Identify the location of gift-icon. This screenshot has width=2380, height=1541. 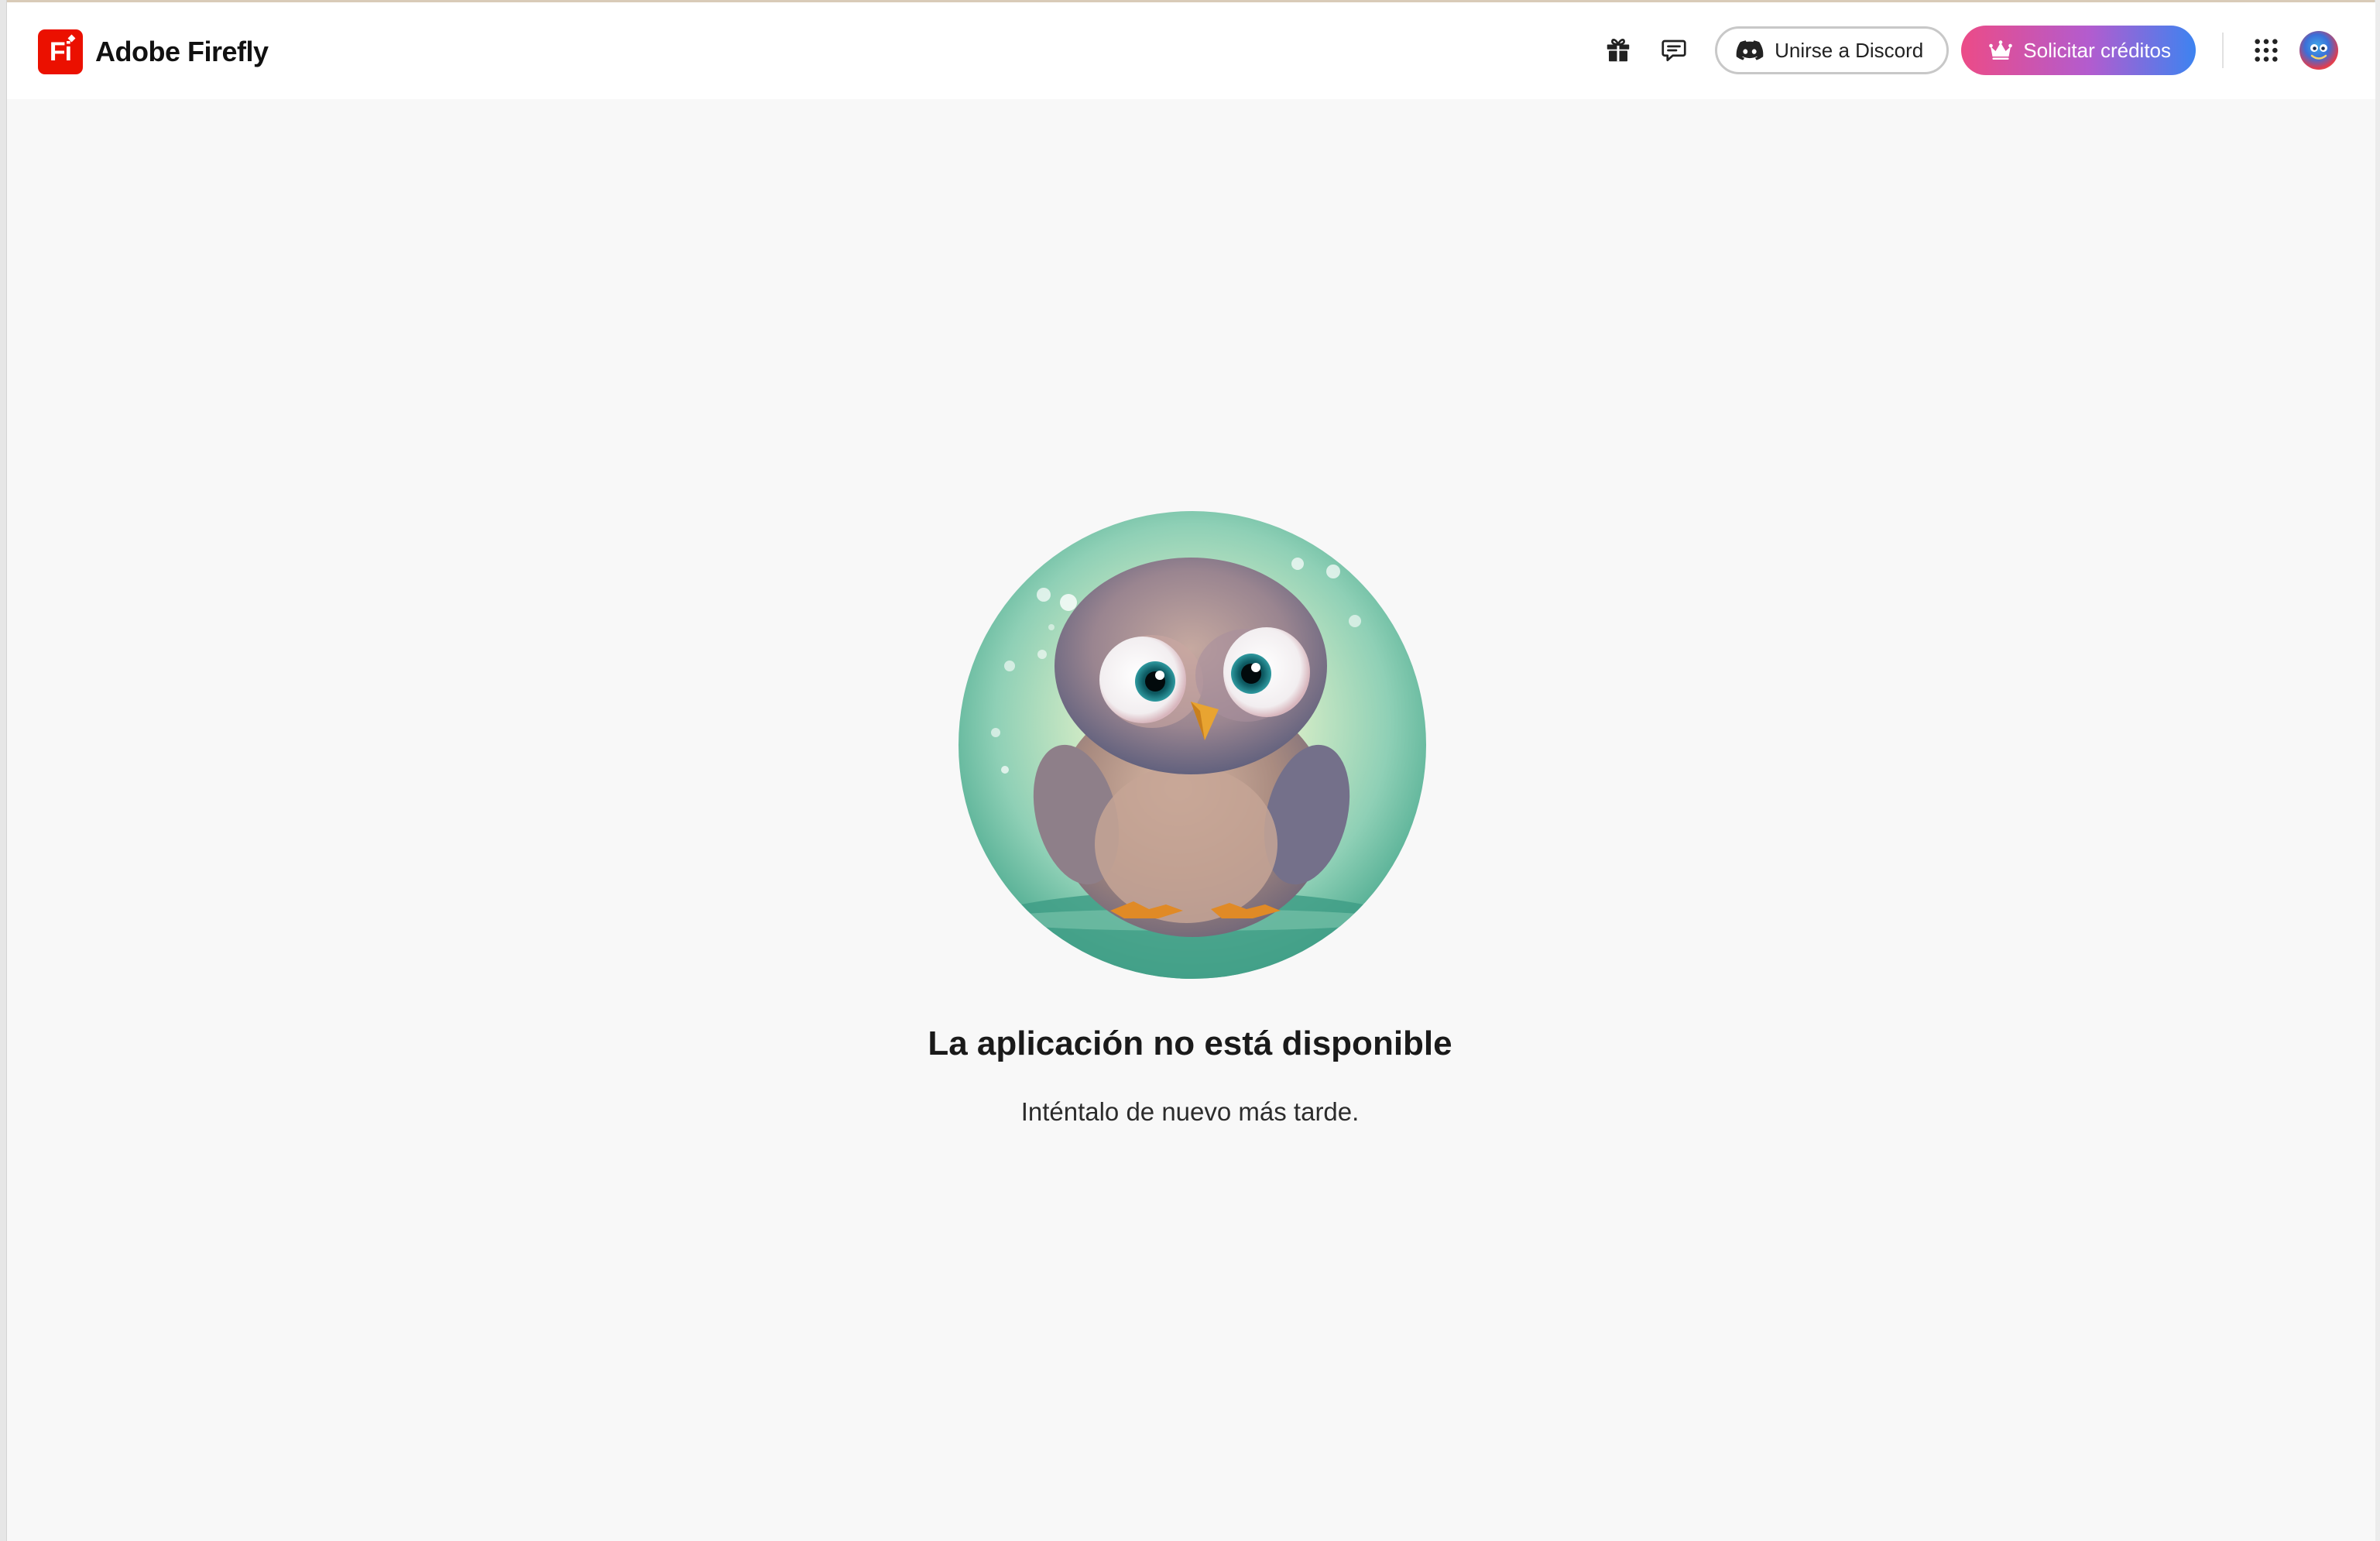
(1619, 50).